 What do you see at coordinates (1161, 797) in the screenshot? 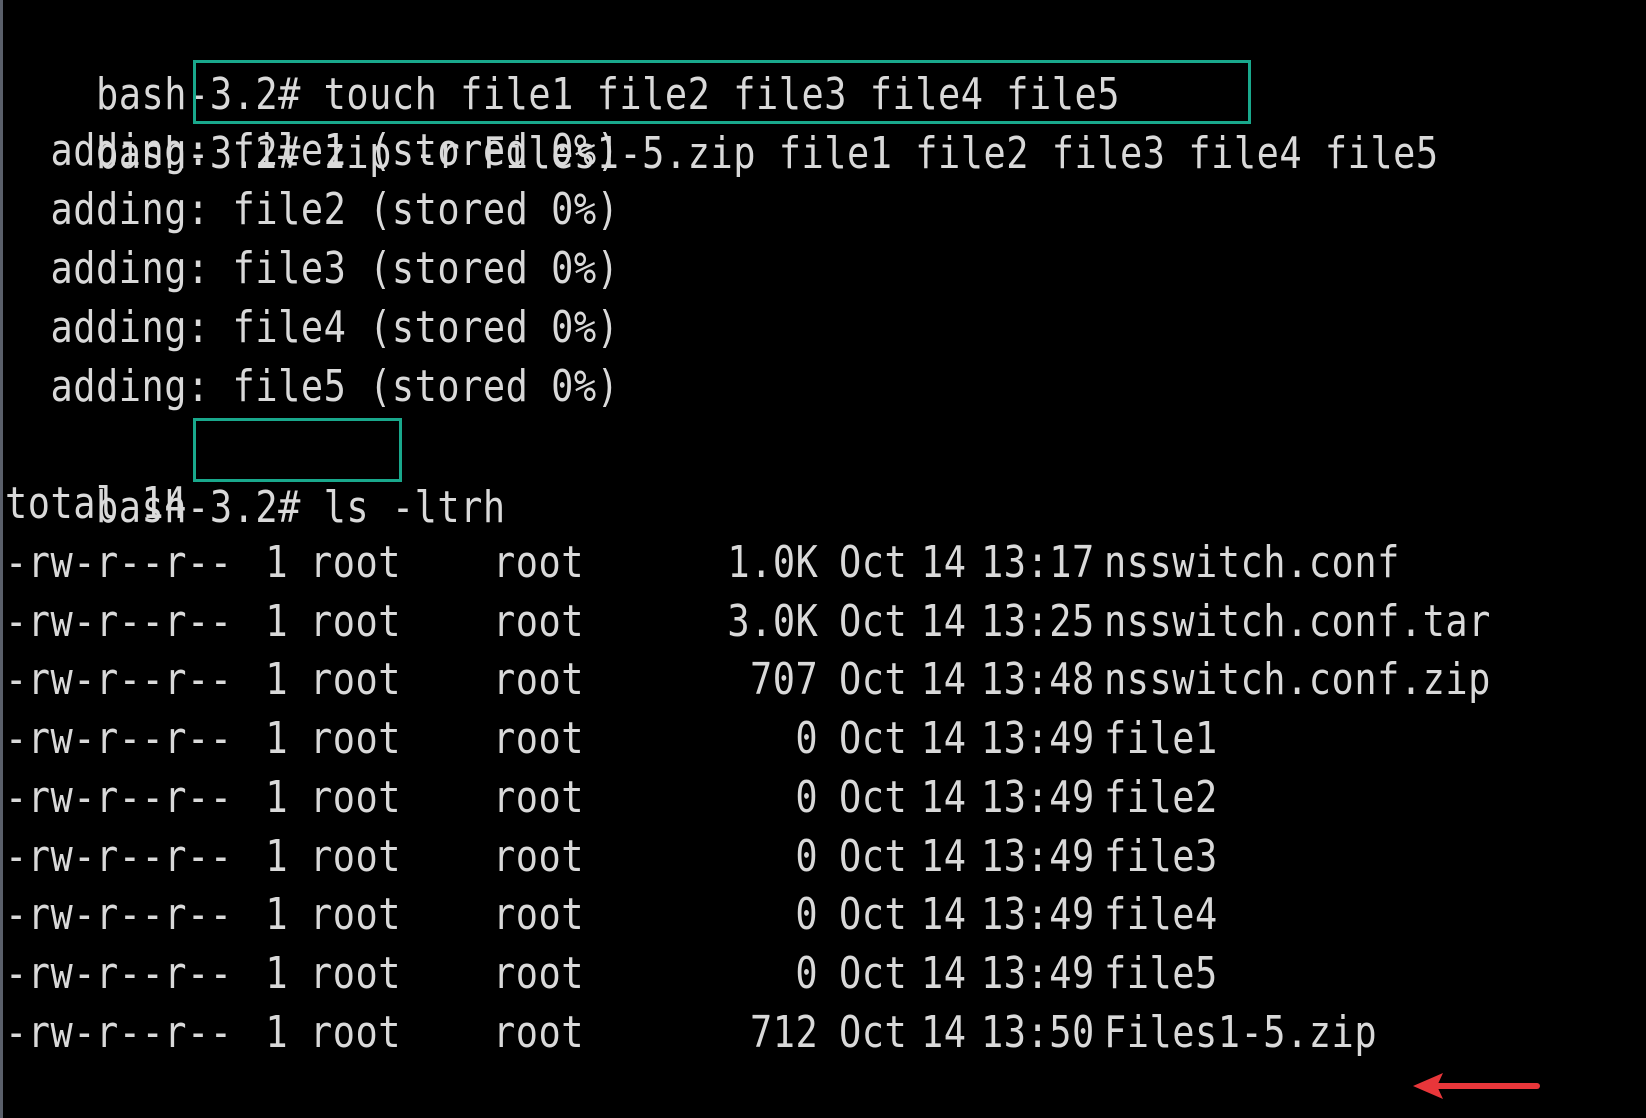
I see `listing-name: file2` at bounding box center [1161, 797].